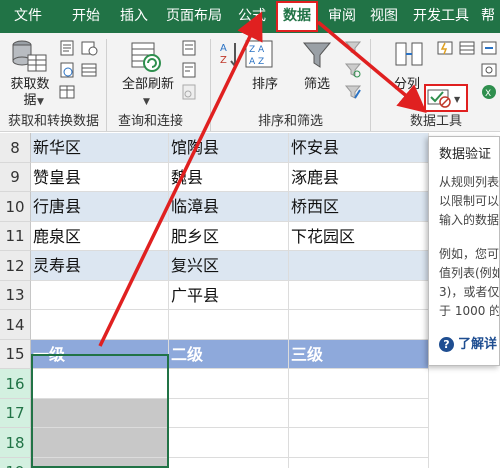  Describe the element at coordinates (489, 72) in the screenshot. I see `relationships-icon` at that location.